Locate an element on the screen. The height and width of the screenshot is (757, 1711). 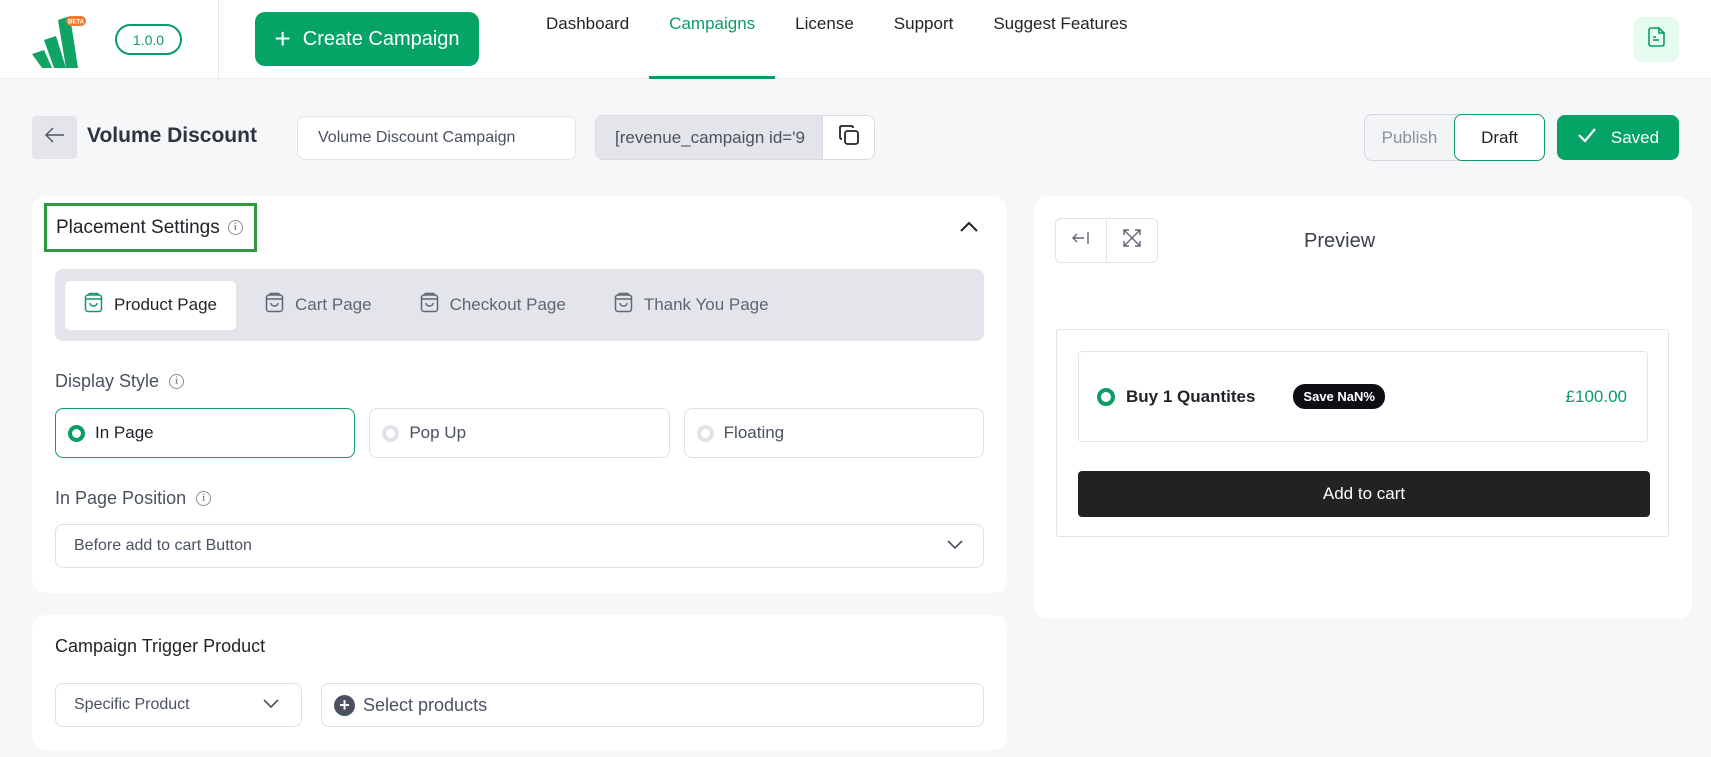
copy-icon is located at coordinates (849, 137).